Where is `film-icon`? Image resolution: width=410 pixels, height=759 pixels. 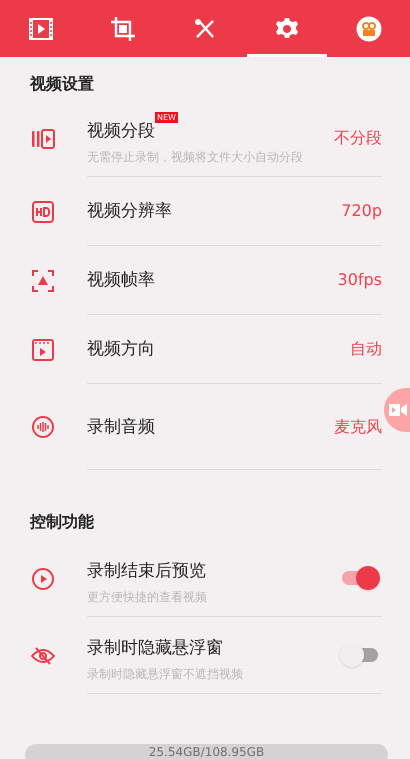 film-icon is located at coordinates (41, 28).